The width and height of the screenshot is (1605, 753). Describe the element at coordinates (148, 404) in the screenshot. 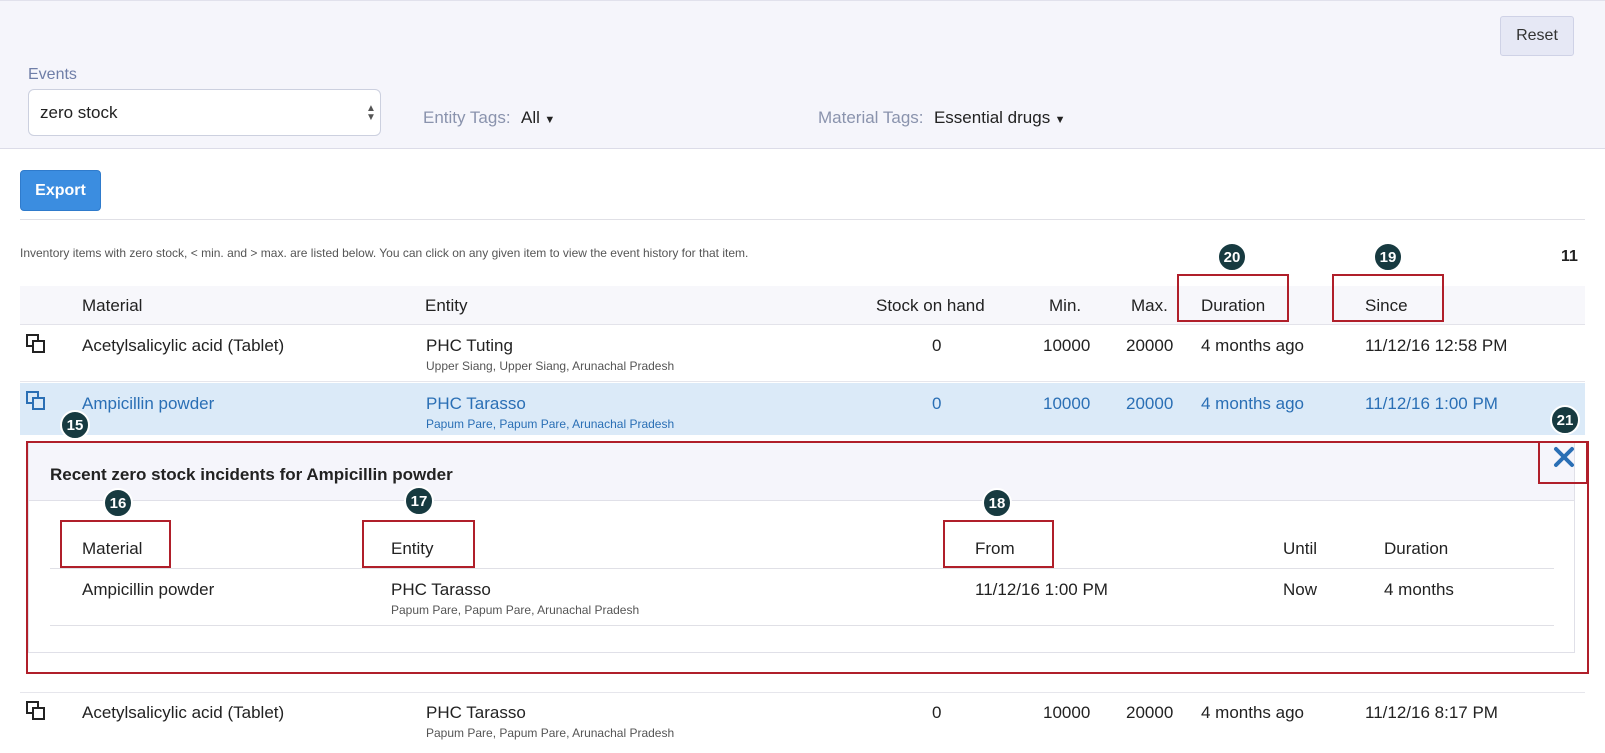

I see `row-material: Ampicillin powder` at that location.